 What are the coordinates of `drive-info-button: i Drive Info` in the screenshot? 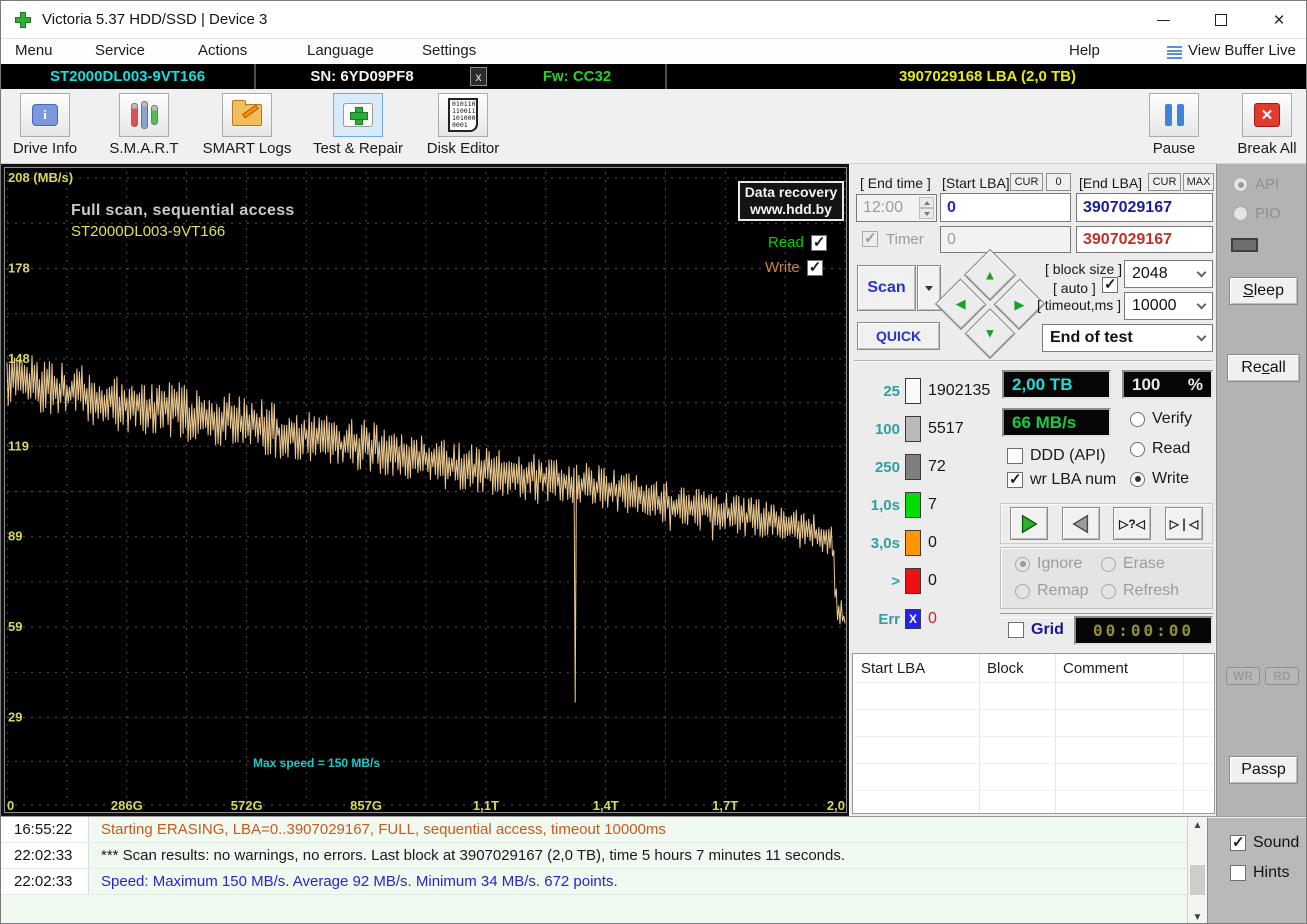 It's located at (45, 127).